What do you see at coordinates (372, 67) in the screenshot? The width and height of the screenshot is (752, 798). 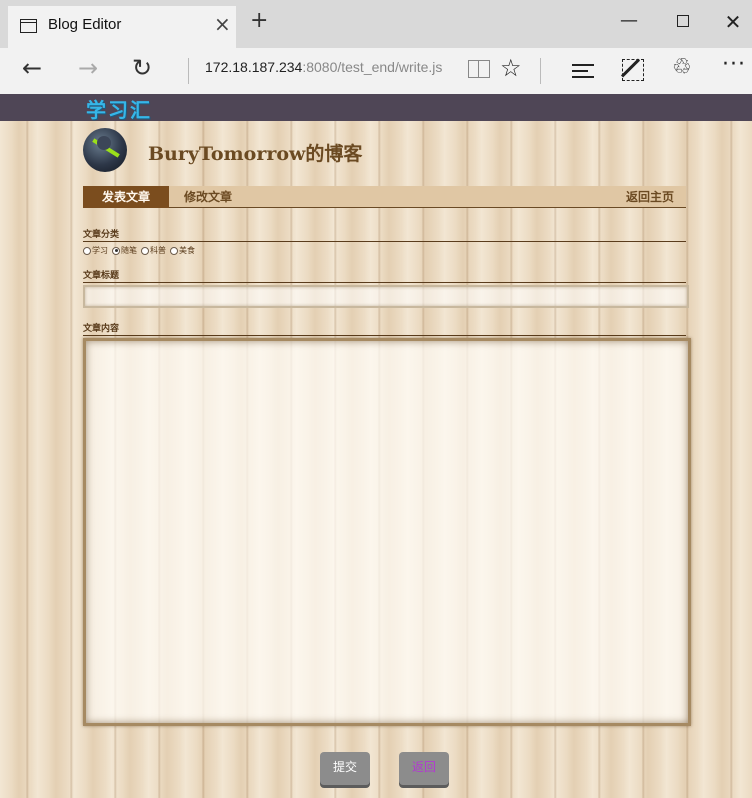 I see `address-path: :8080/test_end/write.js` at bounding box center [372, 67].